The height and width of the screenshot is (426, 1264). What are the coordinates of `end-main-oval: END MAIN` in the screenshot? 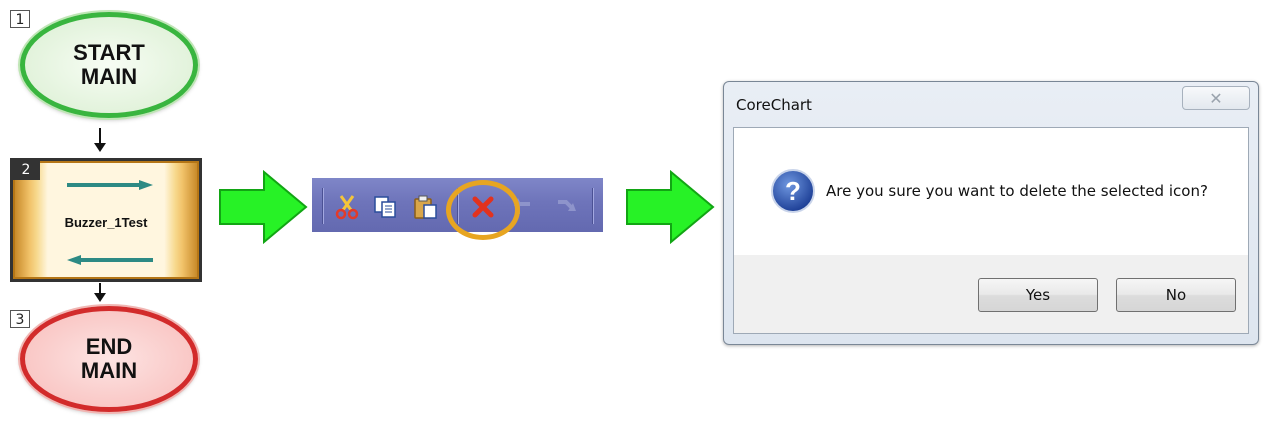 It's located at (109, 359).